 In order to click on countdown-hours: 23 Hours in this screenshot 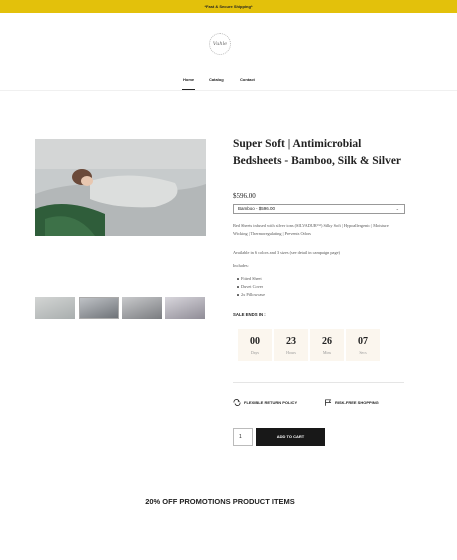, I will do `click(291, 345)`.